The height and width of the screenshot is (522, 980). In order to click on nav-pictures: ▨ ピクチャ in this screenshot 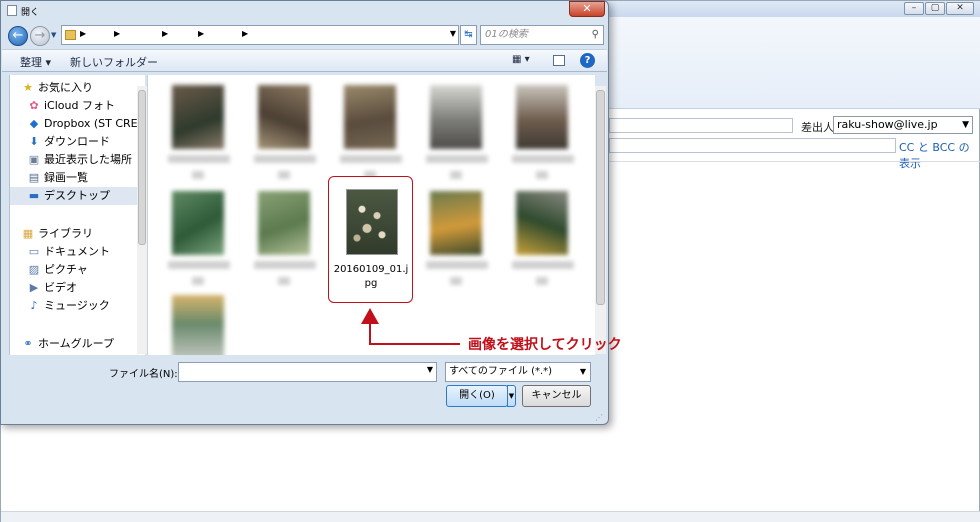, I will do `click(74, 270)`.